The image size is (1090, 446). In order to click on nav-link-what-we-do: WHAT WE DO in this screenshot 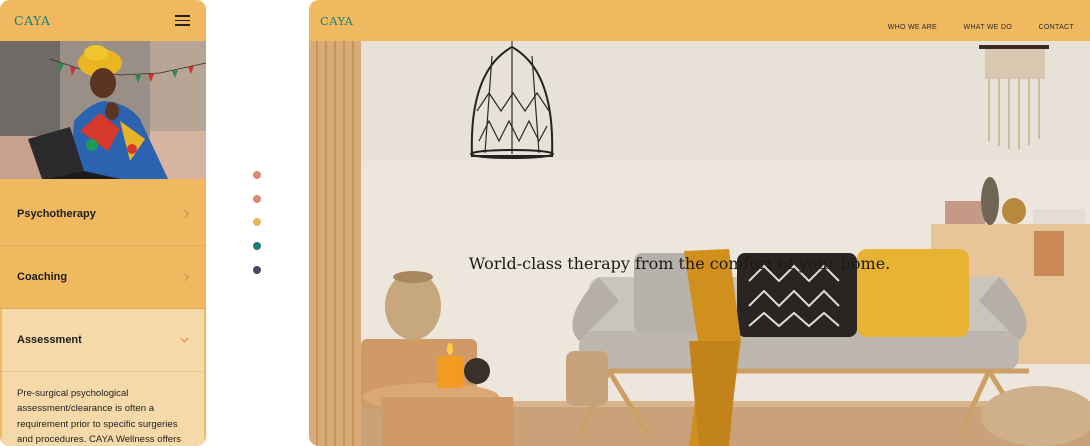, I will do `click(987, 27)`.